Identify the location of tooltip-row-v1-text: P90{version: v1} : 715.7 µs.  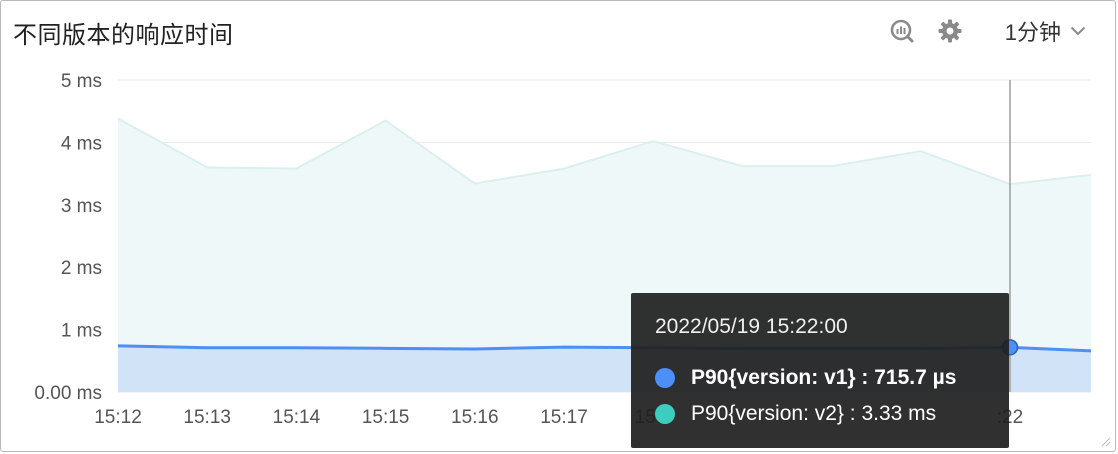
(824, 377).